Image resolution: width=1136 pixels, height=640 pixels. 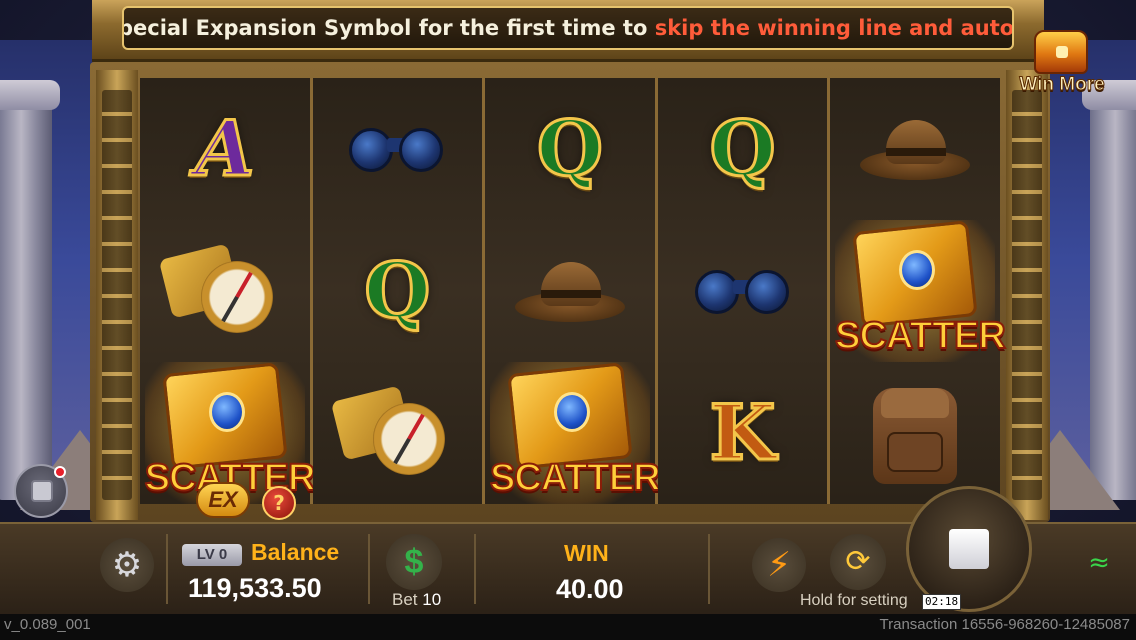 I want to click on gear-icon: ⚙, so click(x=127, y=565).